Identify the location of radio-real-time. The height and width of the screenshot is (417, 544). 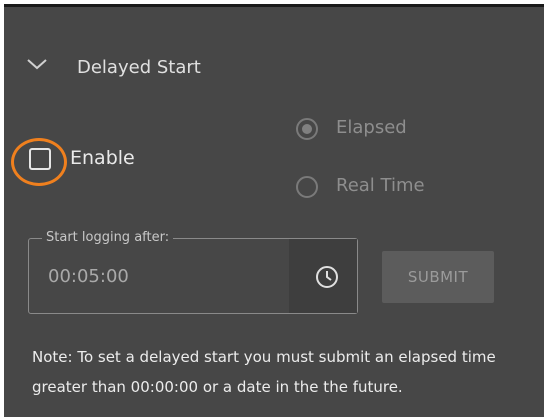
(307, 187).